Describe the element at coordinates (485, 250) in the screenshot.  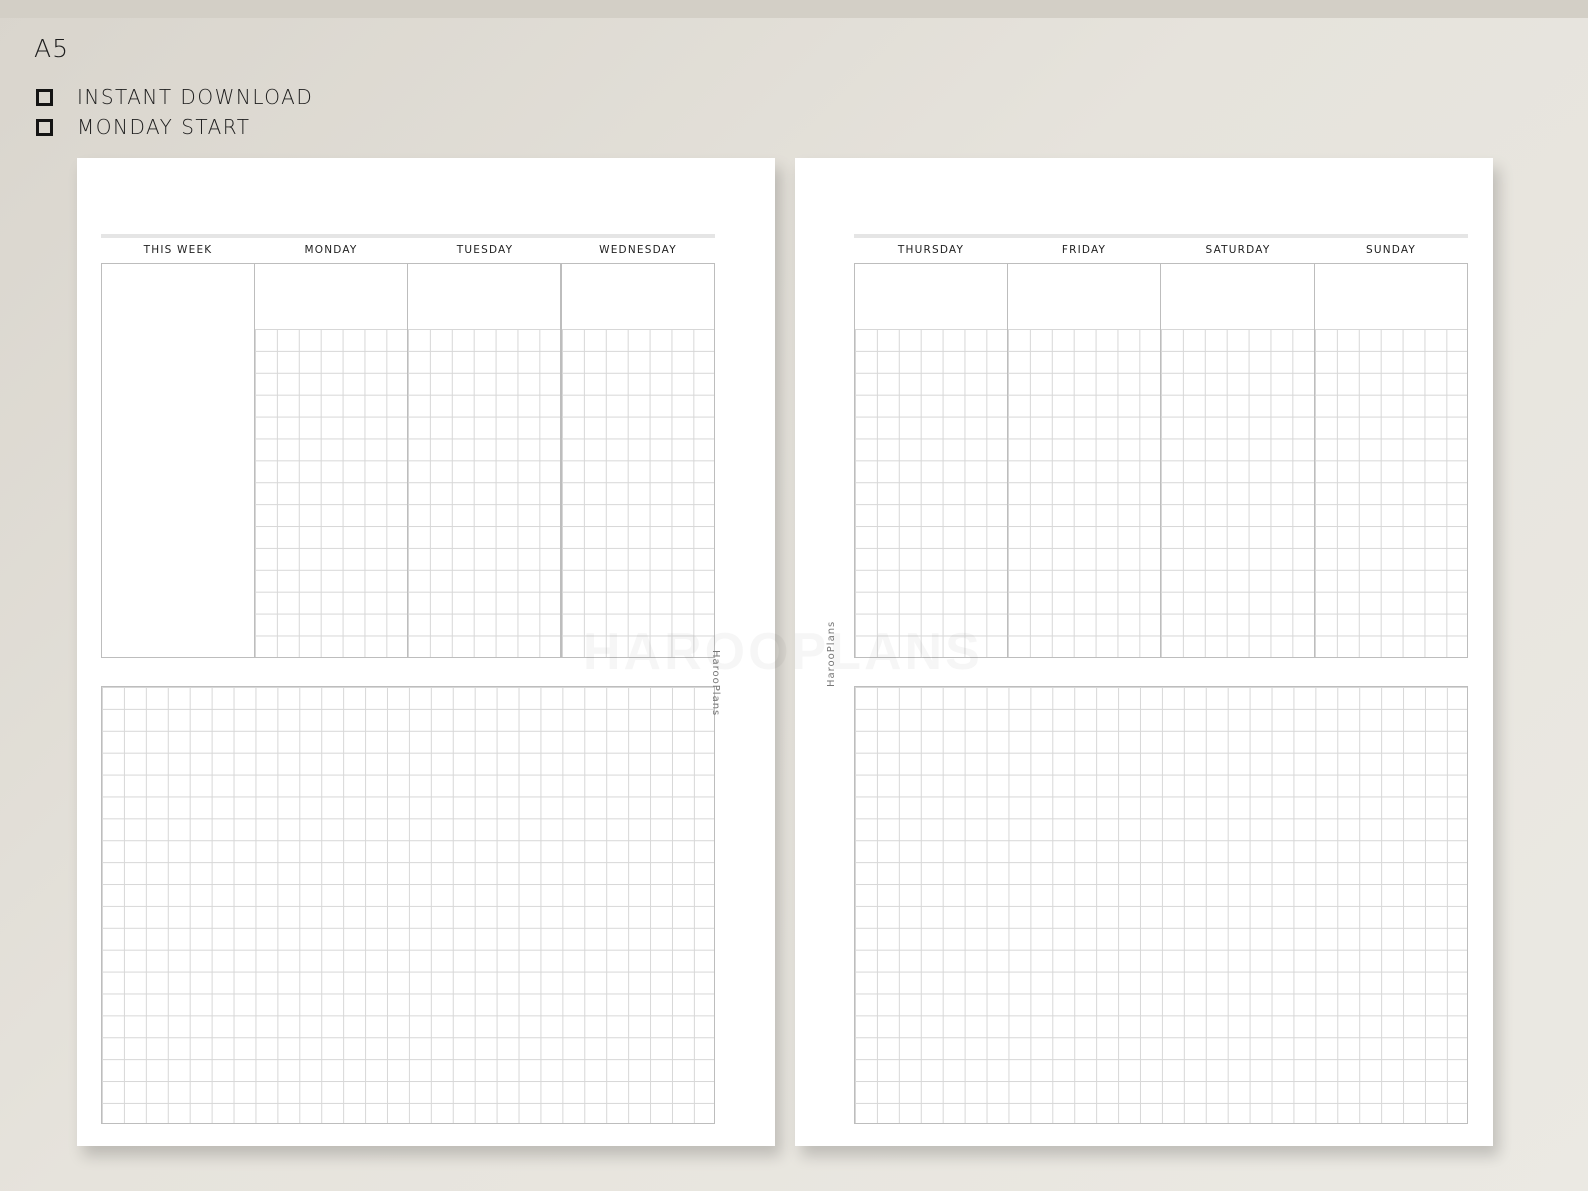
I see `column-header-tuesday: TUESDAY` at that location.